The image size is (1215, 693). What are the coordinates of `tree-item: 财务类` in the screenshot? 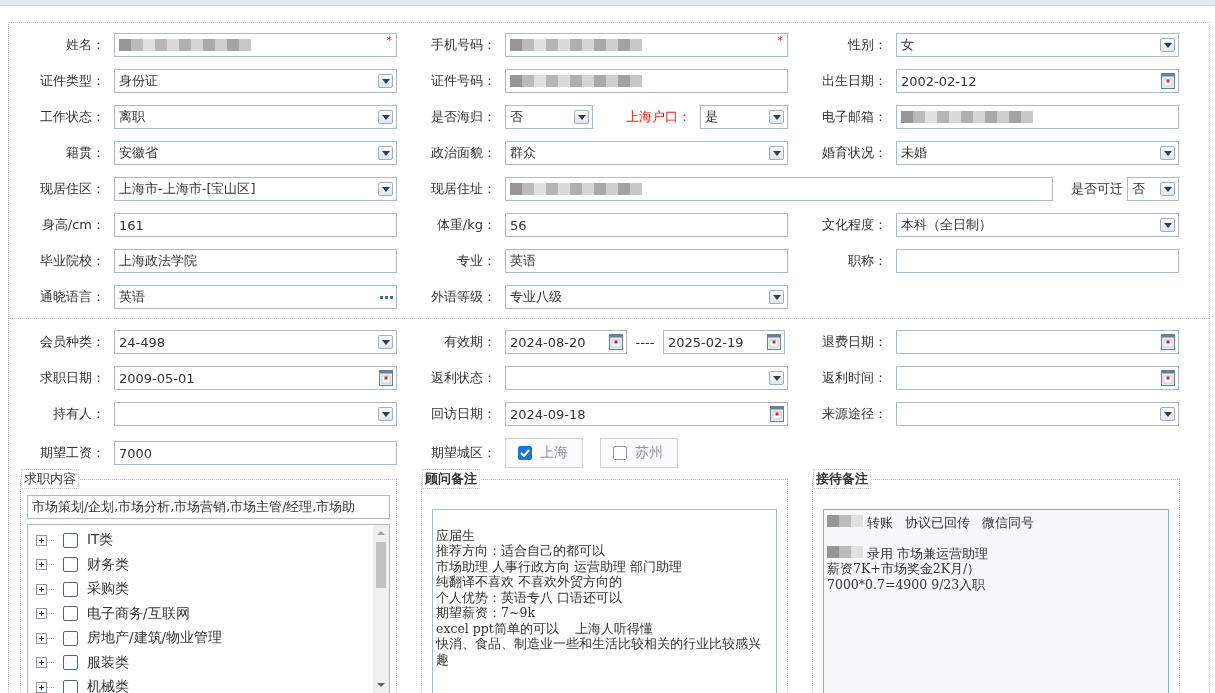 It's located at (108, 564).